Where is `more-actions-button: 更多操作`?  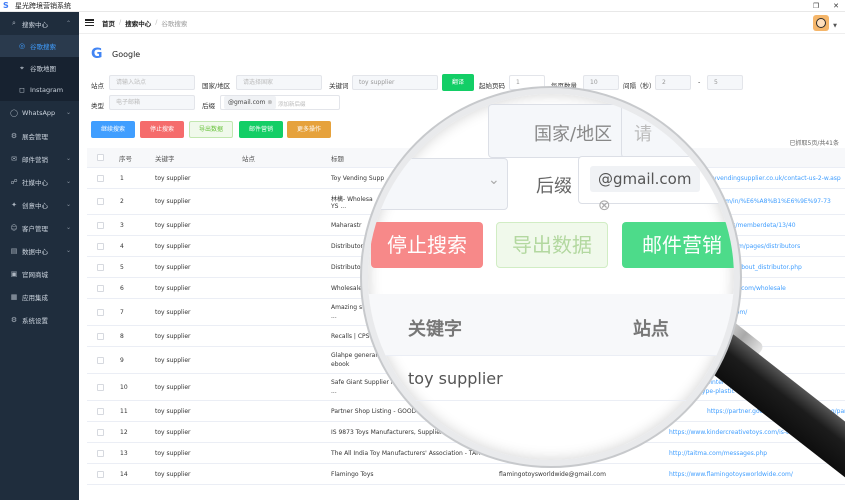 more-actions-button: 更多操作 is located at coordinates (309, 129).